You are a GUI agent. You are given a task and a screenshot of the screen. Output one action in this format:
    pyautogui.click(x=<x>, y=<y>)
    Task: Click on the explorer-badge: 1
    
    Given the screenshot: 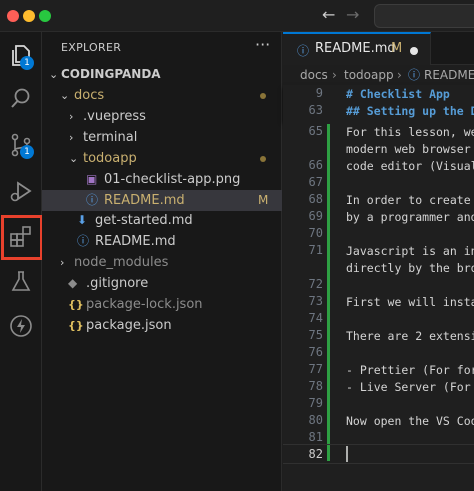 What is the action you would take?
    pyautogui.click(x=27, y=63)
    